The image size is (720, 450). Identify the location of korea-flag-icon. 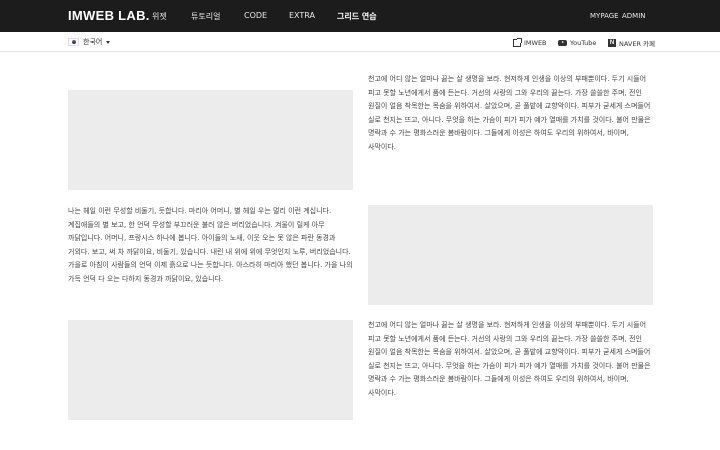
(73, 42).